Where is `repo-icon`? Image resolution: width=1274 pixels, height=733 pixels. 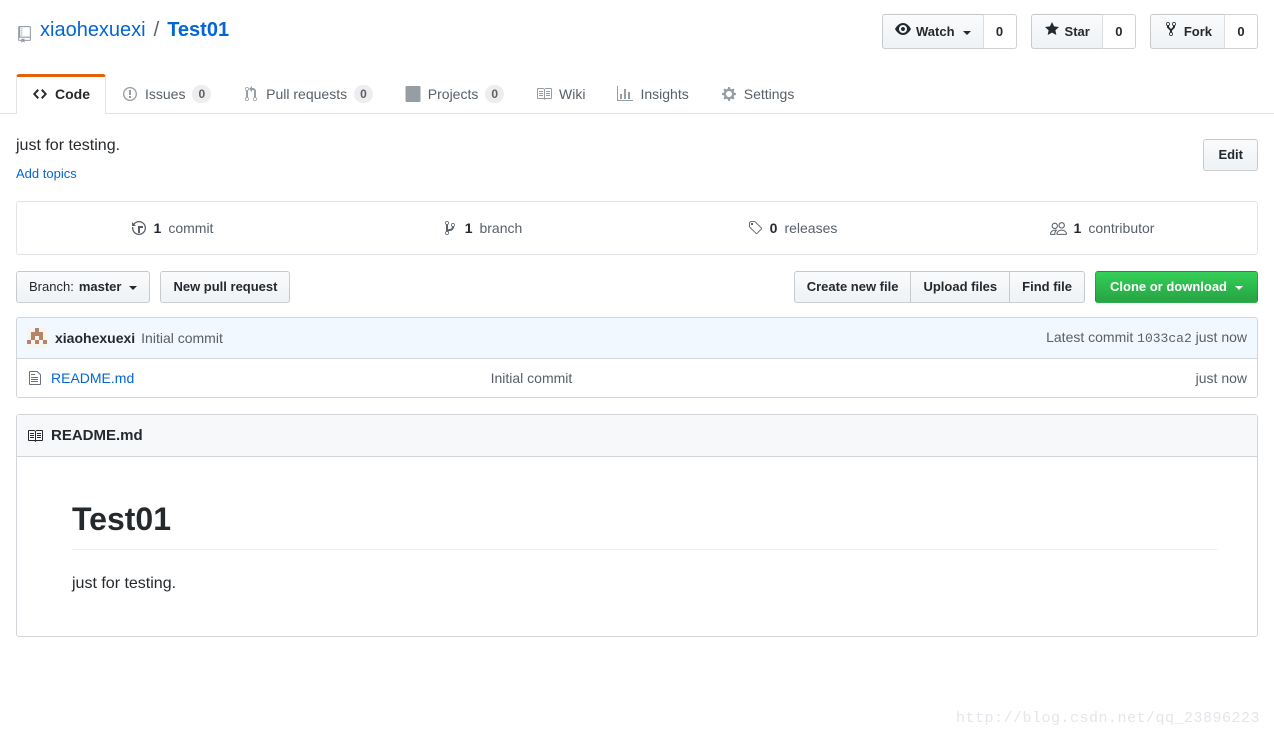
repo-icon is located at coordinates (24, 33).